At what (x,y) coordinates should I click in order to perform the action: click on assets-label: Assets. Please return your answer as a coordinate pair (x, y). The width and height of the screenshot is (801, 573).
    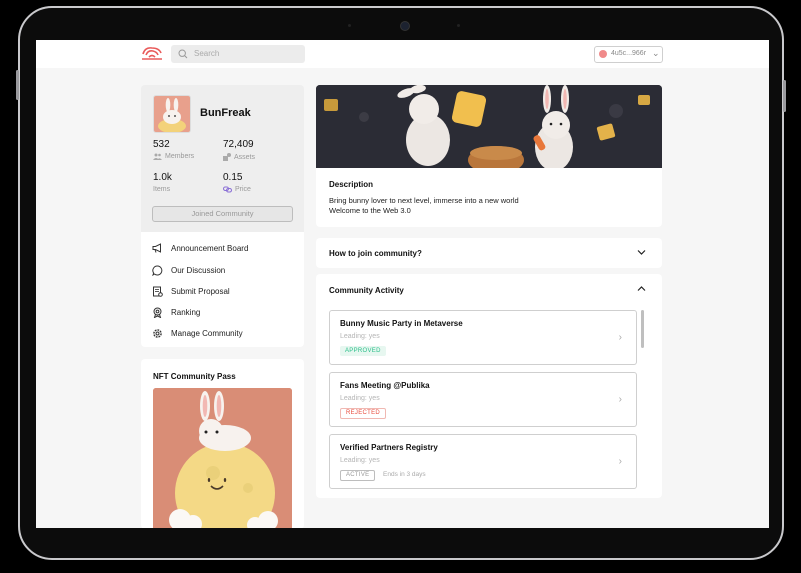
    Looking at the image, I should click on (245, 157).